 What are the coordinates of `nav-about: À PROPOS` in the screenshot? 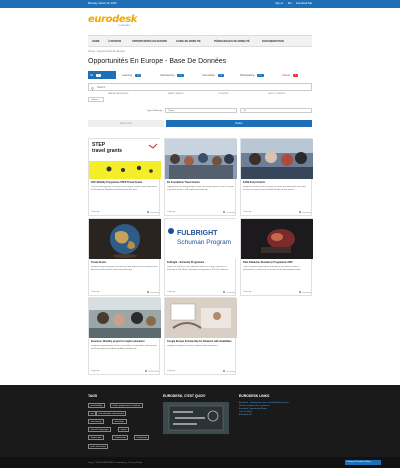 It's located at (114, 41).